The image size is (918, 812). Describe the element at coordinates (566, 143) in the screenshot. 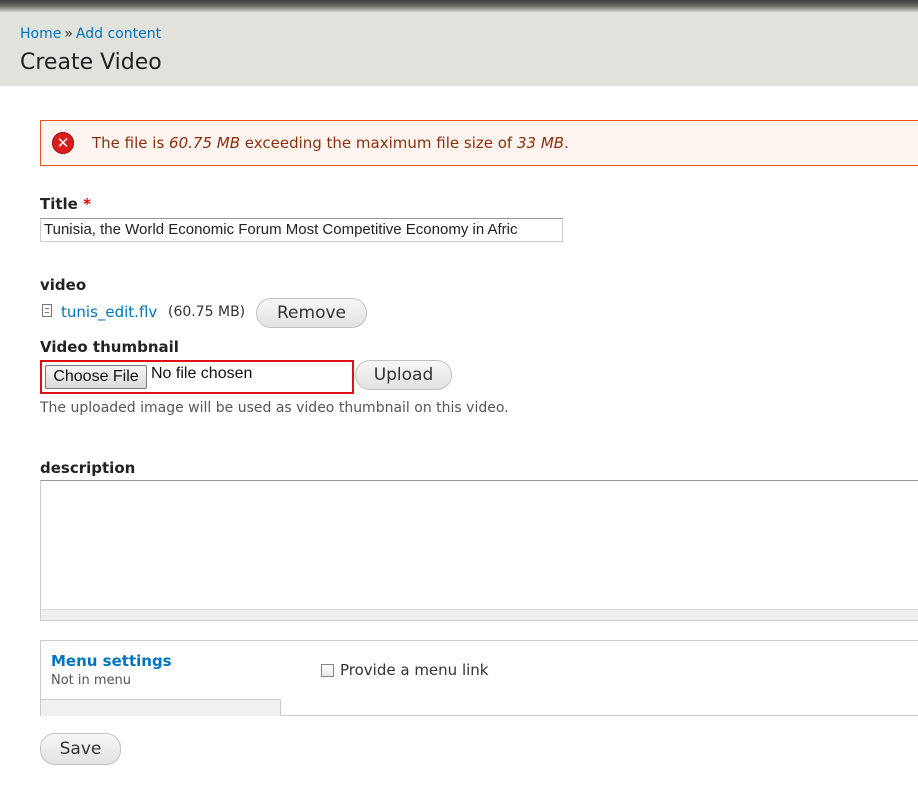

I see `error-suffix: .` at that location.